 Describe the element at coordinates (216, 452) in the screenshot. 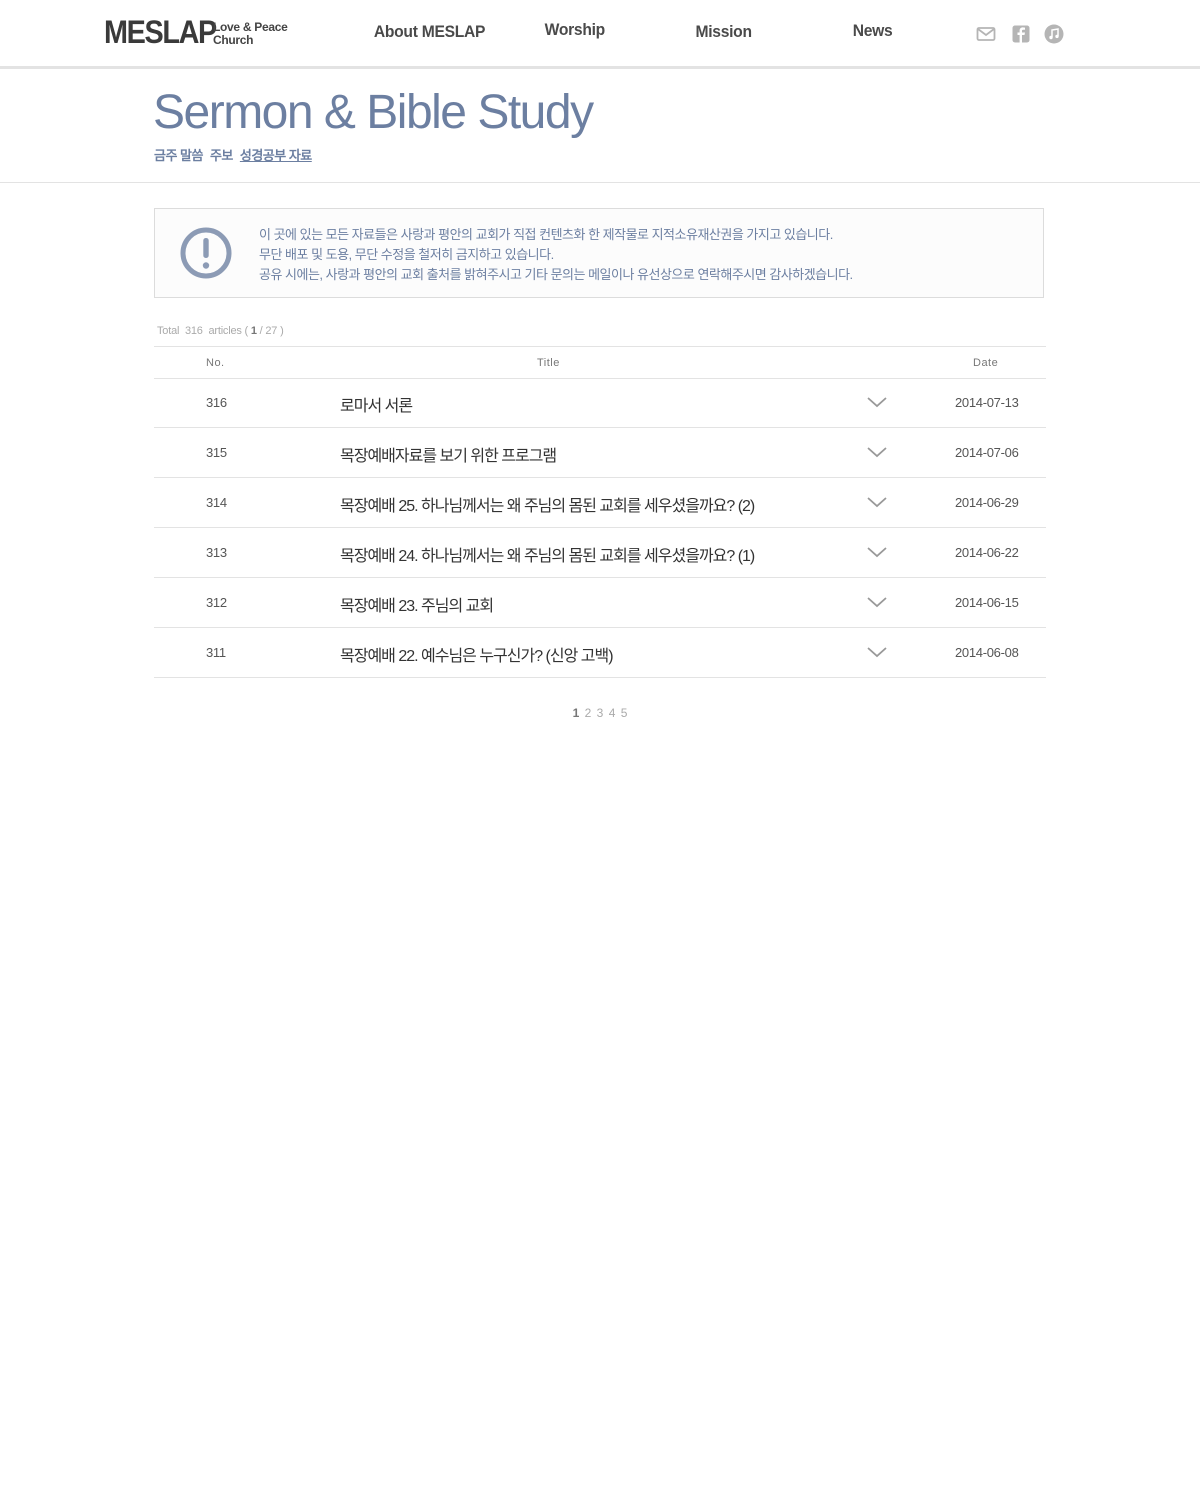

I see `row-number: 315` at that location.